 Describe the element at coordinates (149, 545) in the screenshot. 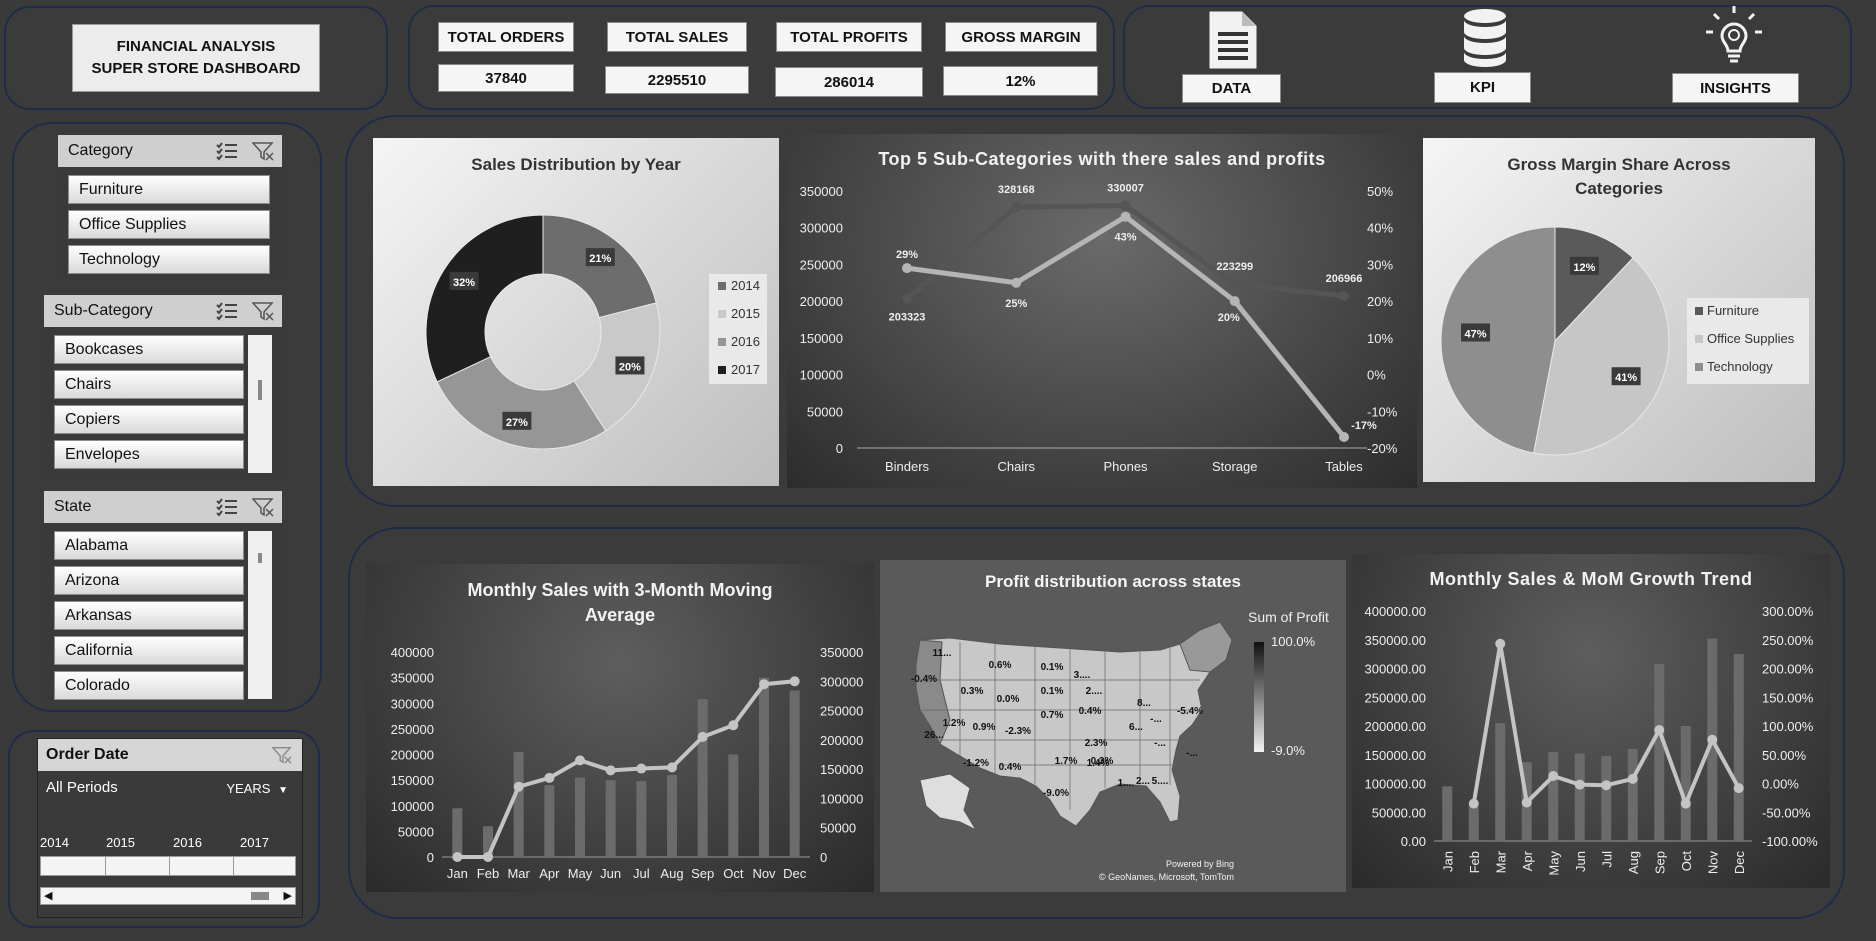

I see `slicer-item-alabama: Alabama` at that location.